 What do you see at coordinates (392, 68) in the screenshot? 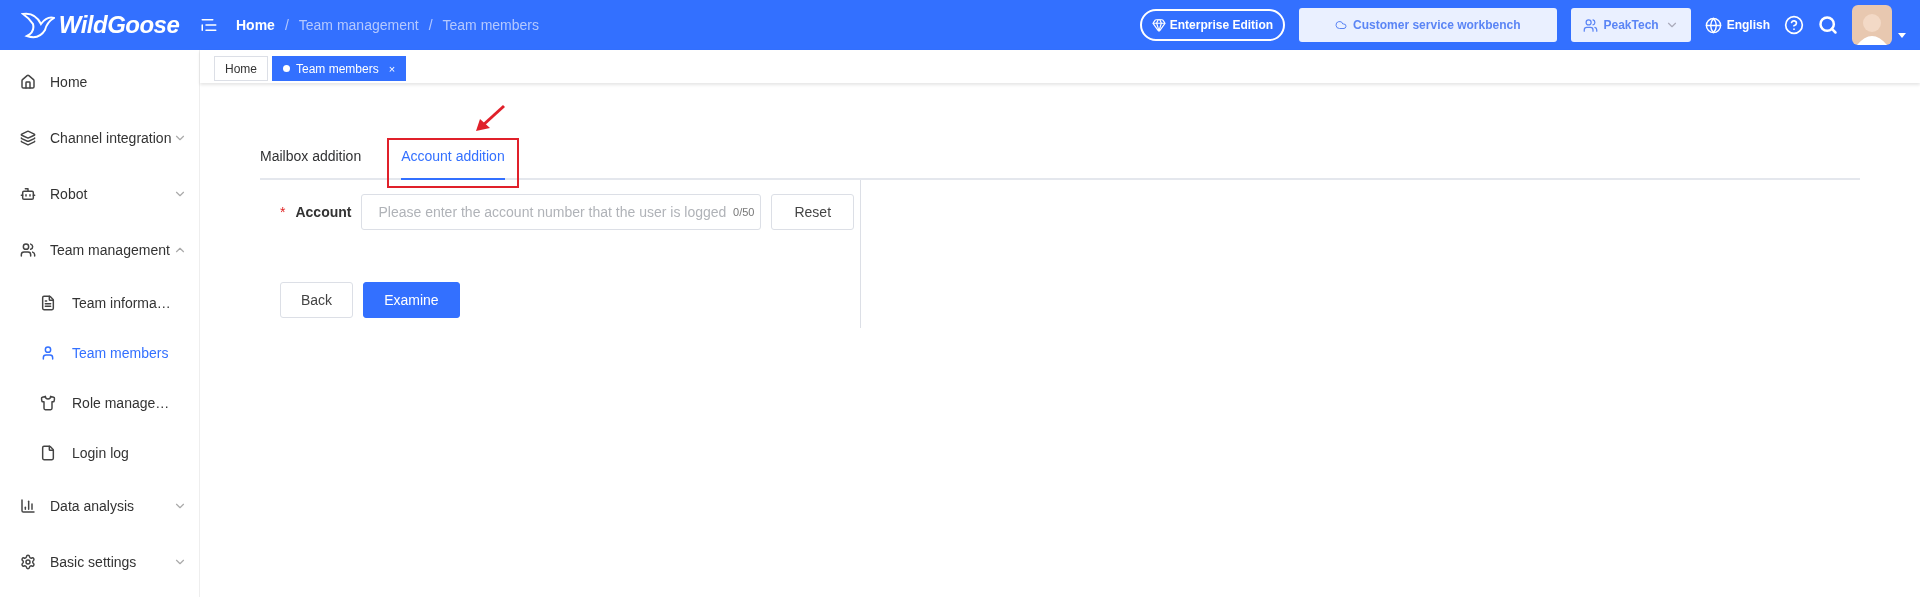
I see `close-icon: ×` at bounding box center [392, 68].